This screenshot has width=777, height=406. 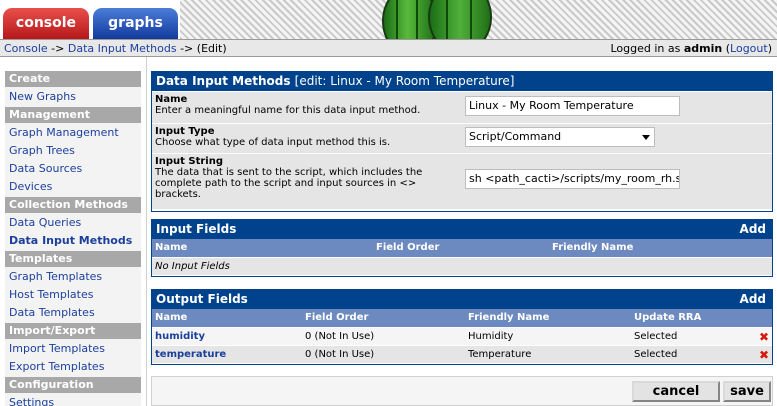 What do you see at coordinates (190, 355) in the screenshot?
I see `output-field-name-link: temperature` at bounding box center [190, 355].